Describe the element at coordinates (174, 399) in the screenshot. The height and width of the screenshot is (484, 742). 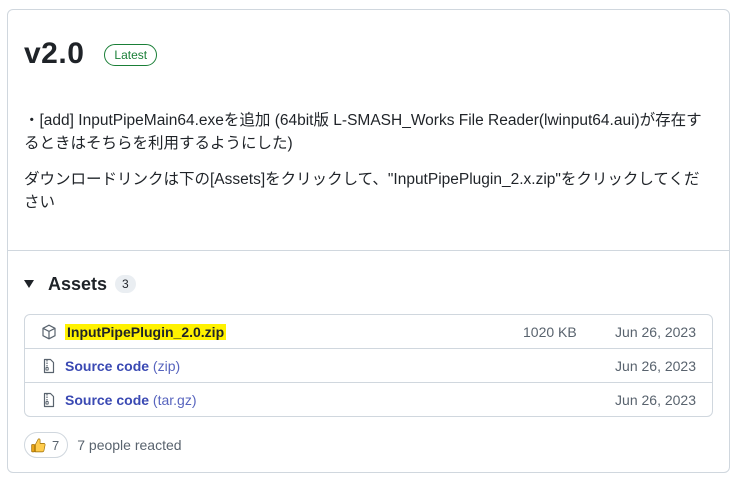
I see `asset-source-suffix: (tar.gz)` at that location.